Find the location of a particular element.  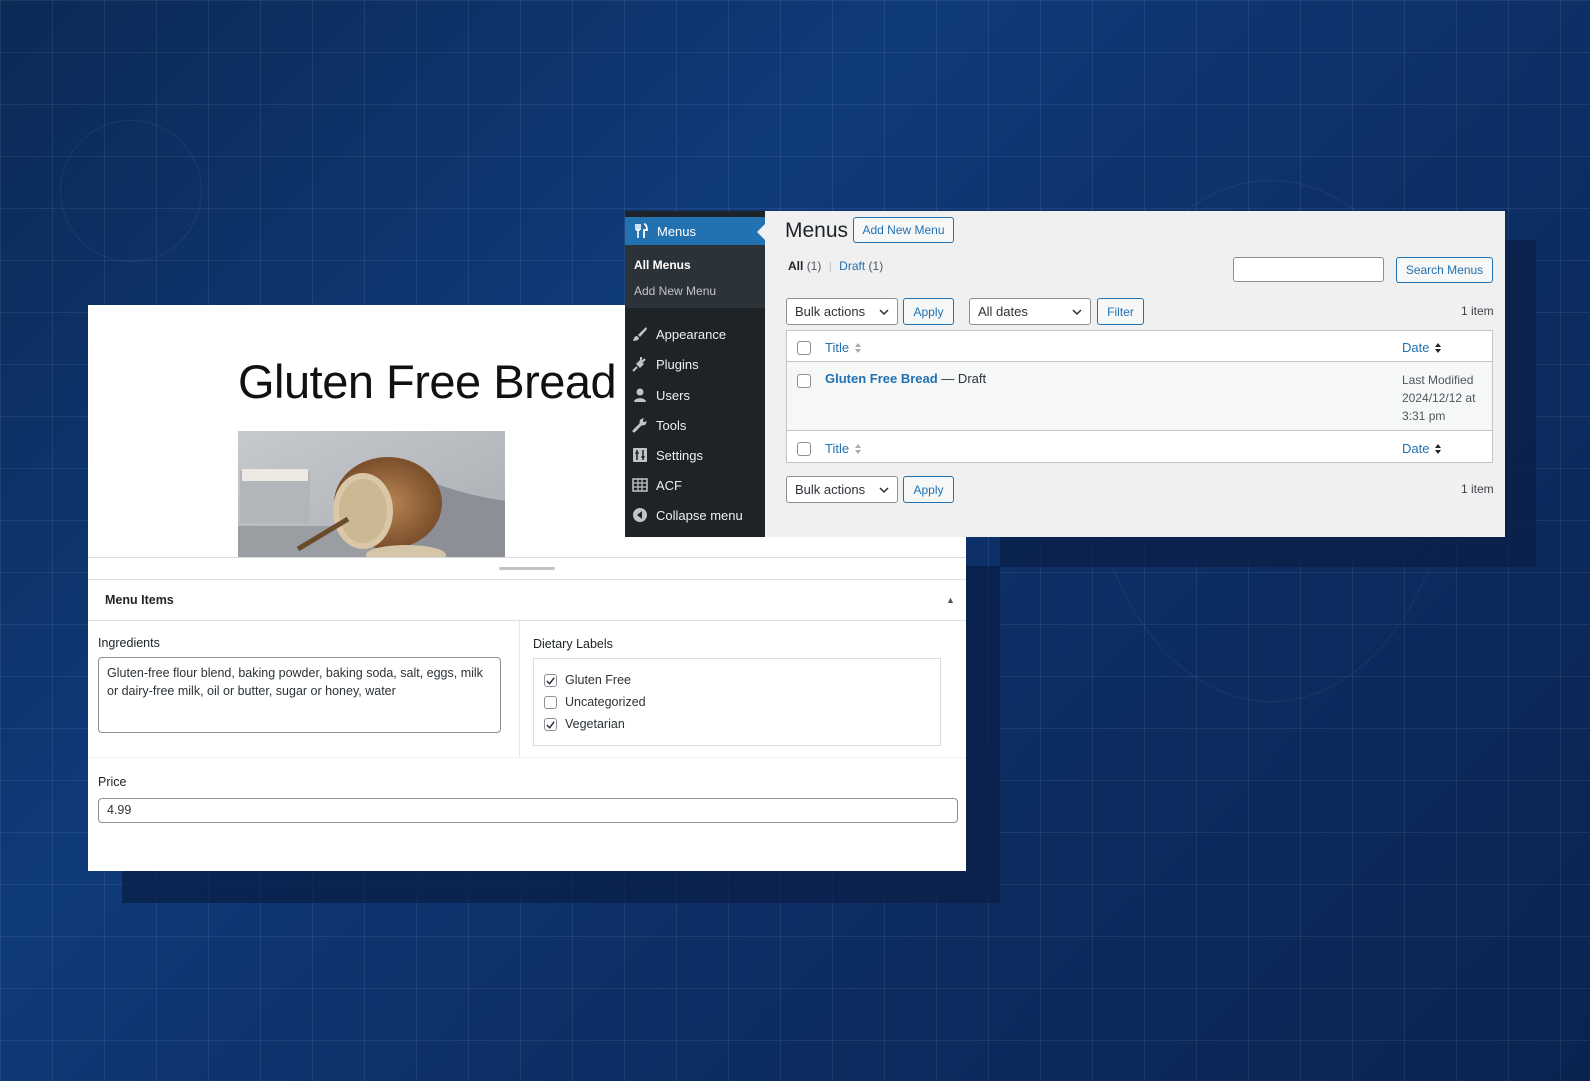

column-footer-date: Date is located at coordinates (1422, 448).